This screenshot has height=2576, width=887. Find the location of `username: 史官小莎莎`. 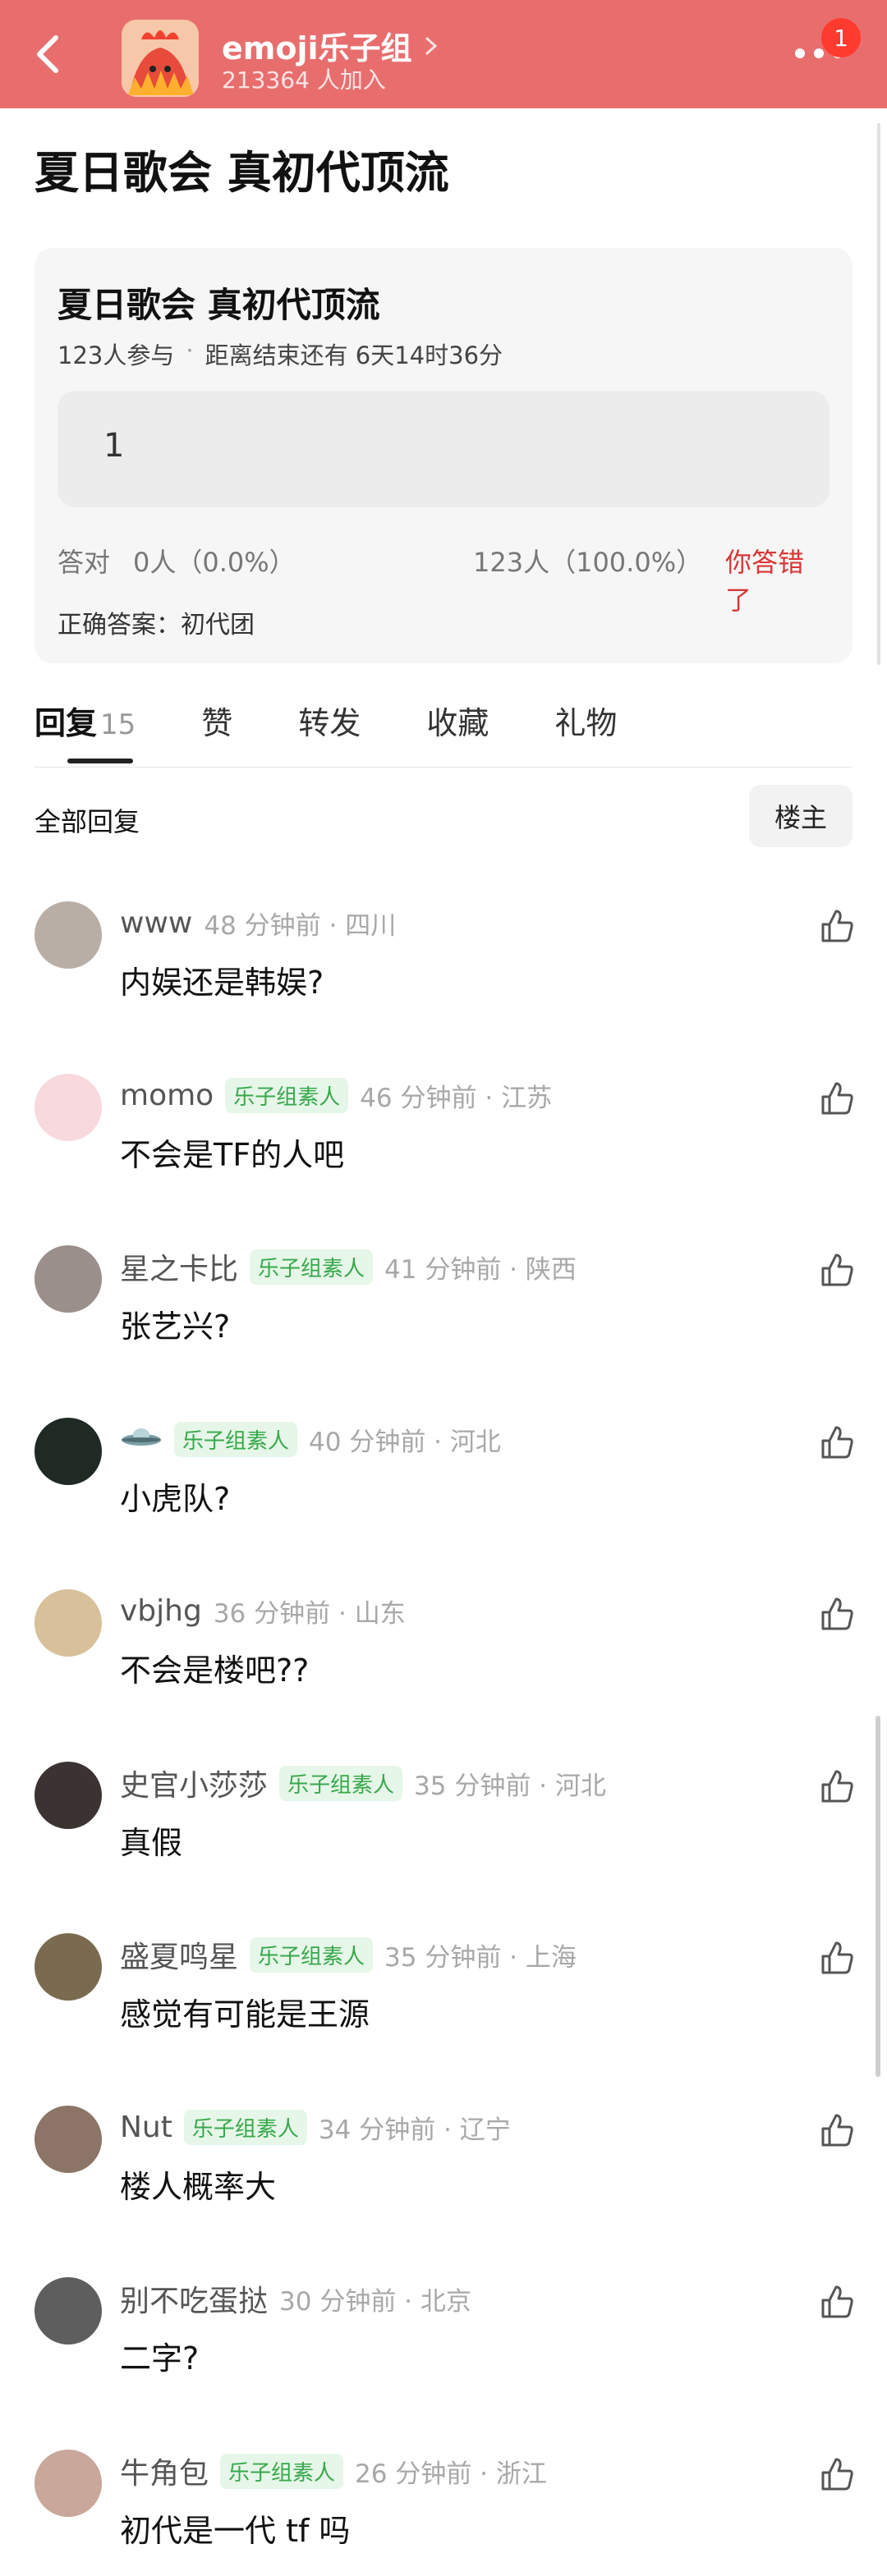

username: 史官小莎莎 is located at coordinates (194, 1783).